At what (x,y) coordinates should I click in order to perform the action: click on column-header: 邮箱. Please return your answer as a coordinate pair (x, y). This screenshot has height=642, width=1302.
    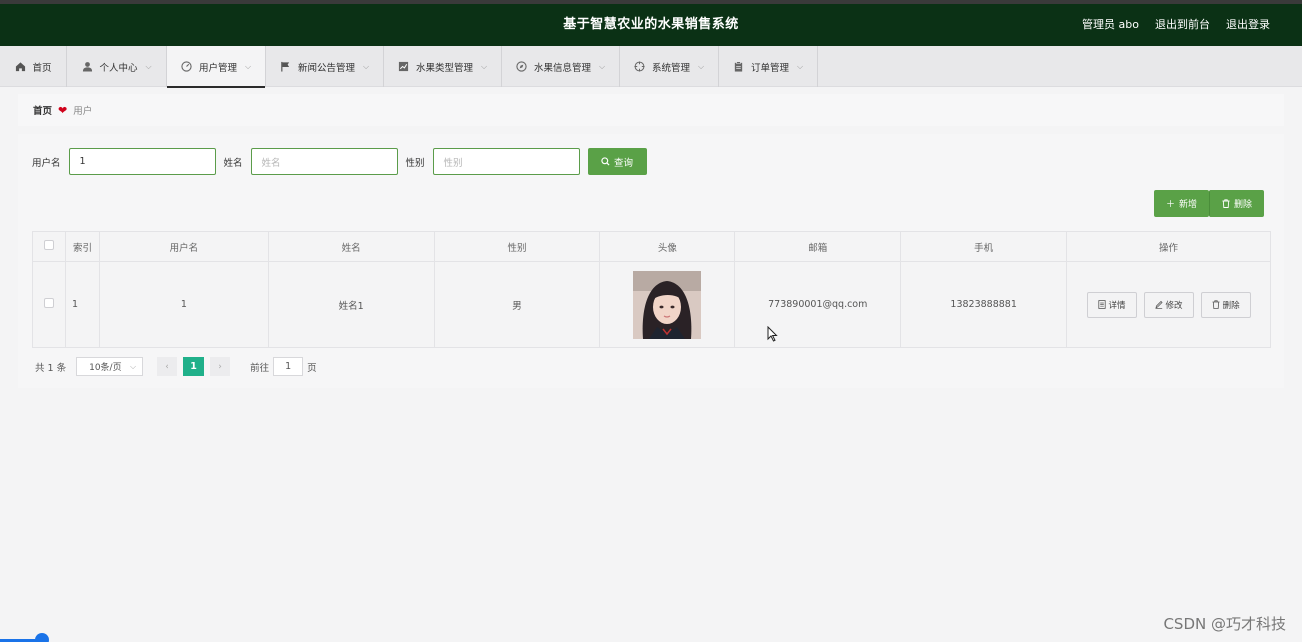
    Looking at the image, I should click on (818, 246).